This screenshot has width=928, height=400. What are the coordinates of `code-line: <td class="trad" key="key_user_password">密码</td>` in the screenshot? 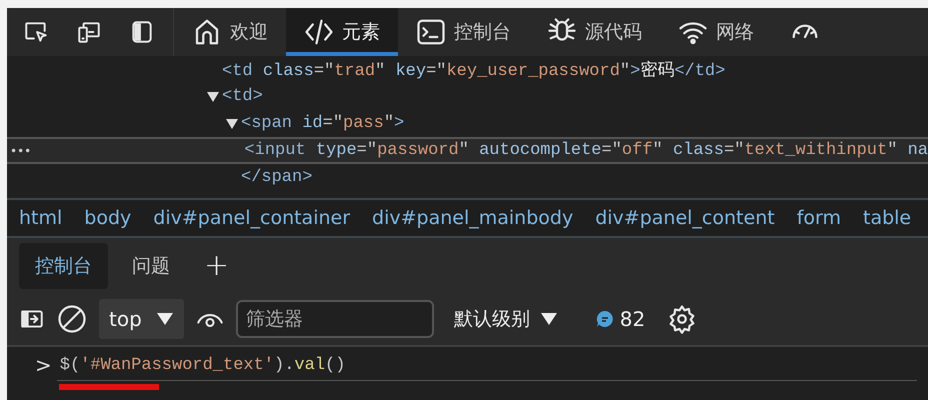 It's located at (474, 70).